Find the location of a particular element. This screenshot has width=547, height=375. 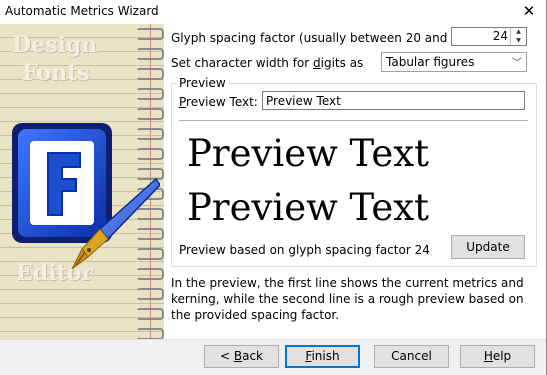

spin-buttons: ▲ ▼ is located at coordinates (518, 36).